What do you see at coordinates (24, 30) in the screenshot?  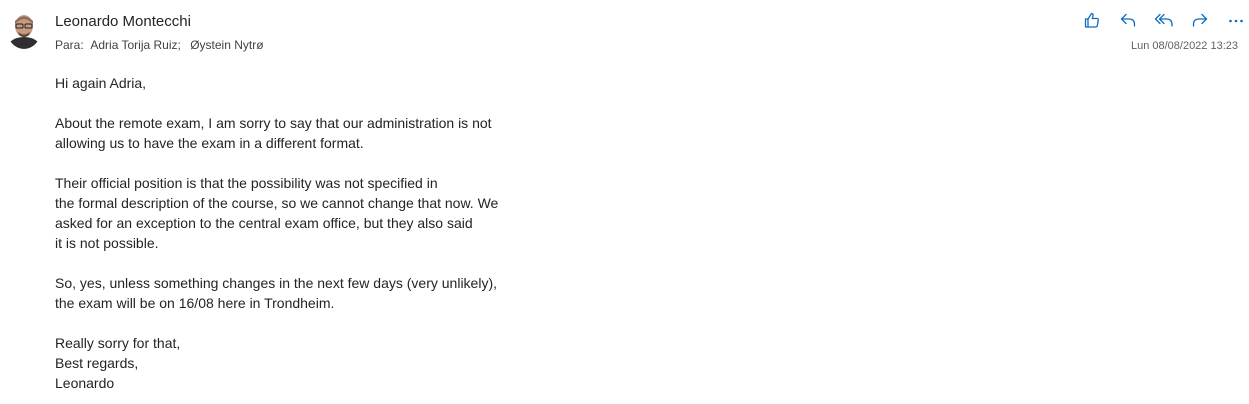 I see `avatar` at bounding box center [24, 30].